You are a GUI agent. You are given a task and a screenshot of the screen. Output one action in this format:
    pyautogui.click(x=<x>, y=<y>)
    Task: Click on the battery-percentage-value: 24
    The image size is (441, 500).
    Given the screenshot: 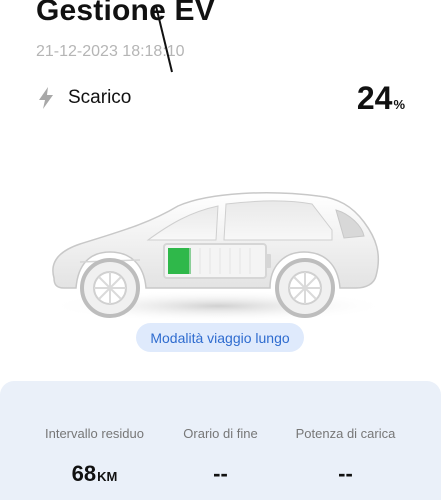 What is the action you would take?
    pyautogui.click(x=374, y=98)
    